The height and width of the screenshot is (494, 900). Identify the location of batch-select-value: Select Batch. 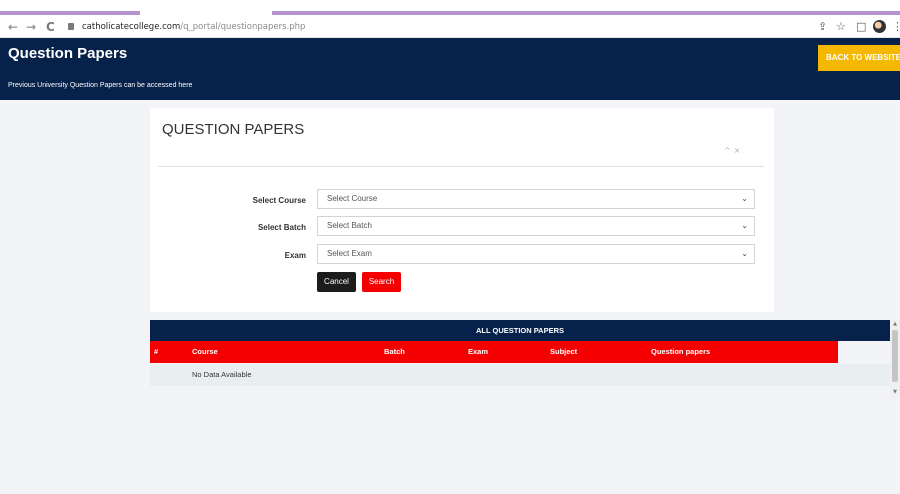
(349, 225).